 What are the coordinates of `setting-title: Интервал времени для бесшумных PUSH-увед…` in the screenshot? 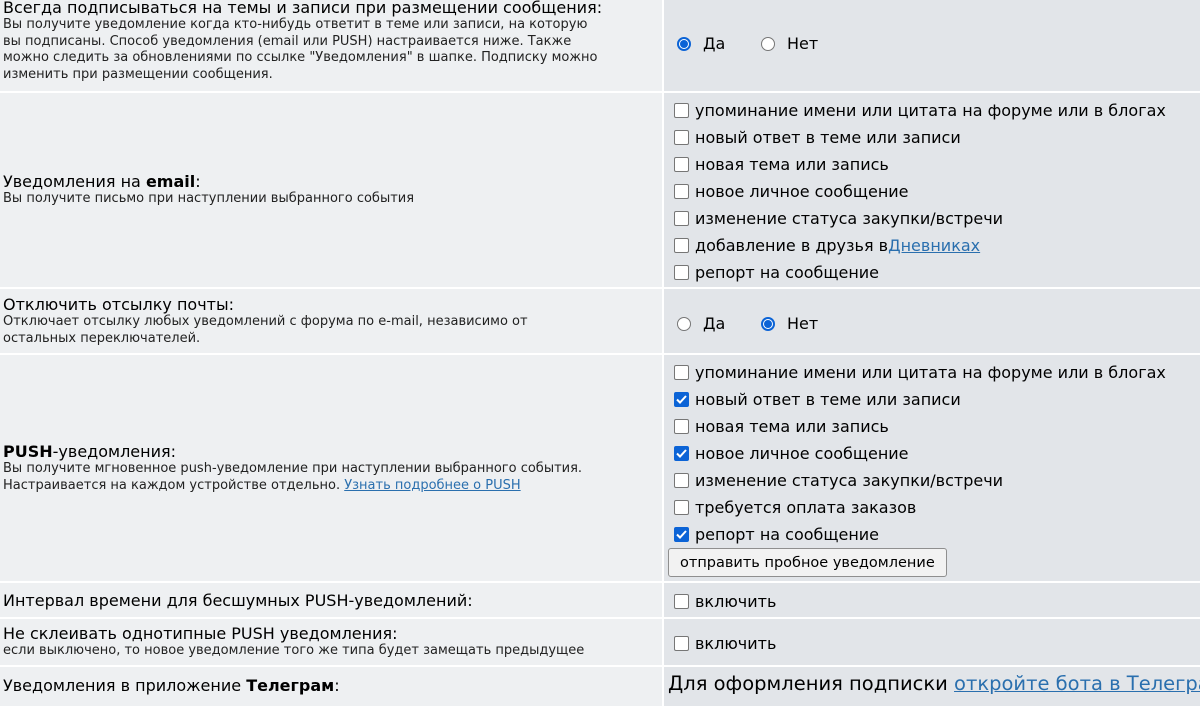 It's located at (238, 600).